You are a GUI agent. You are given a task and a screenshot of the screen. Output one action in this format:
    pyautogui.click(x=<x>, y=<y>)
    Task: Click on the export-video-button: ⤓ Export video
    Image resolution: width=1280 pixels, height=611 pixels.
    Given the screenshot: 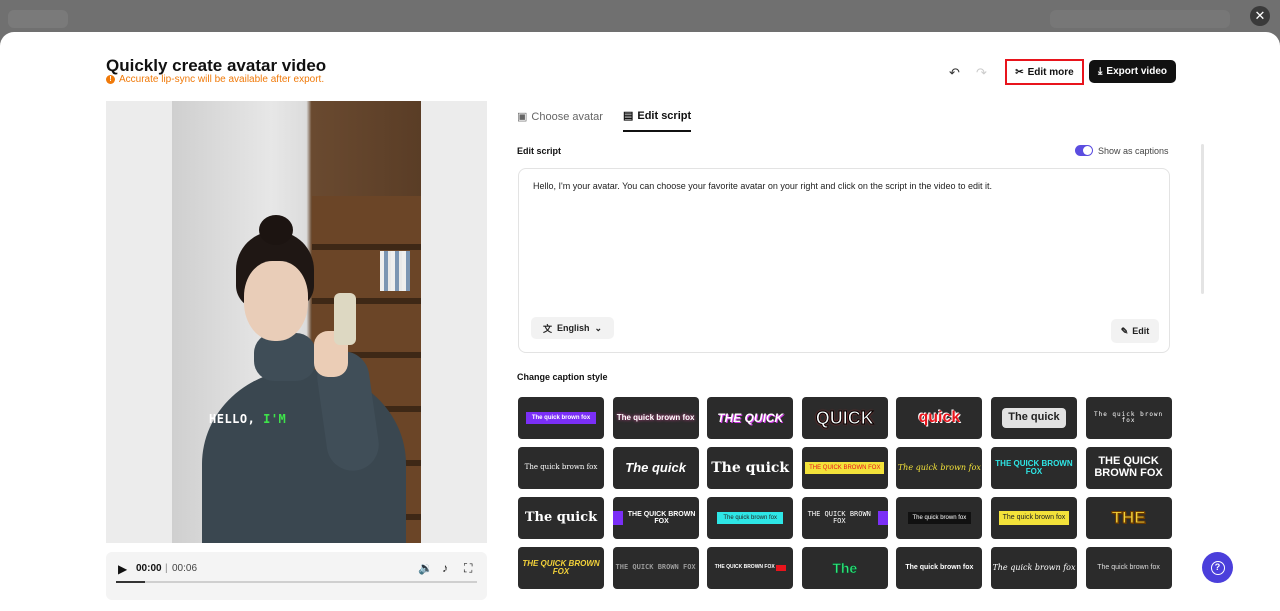 What is the action you would take?
    pyautogui.click(x=1132, y=71)
    